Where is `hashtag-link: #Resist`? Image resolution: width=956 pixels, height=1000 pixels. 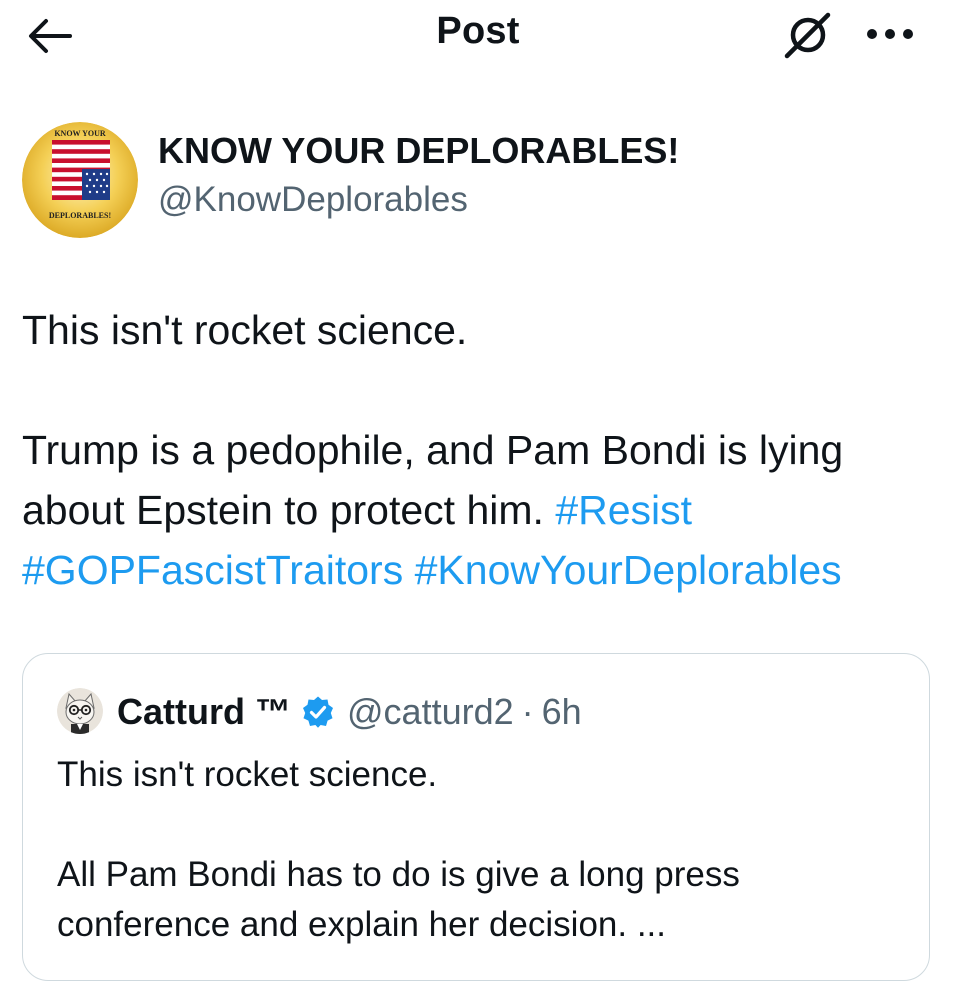 hashtag-link: #Resist is located at coordinates (623, 510).